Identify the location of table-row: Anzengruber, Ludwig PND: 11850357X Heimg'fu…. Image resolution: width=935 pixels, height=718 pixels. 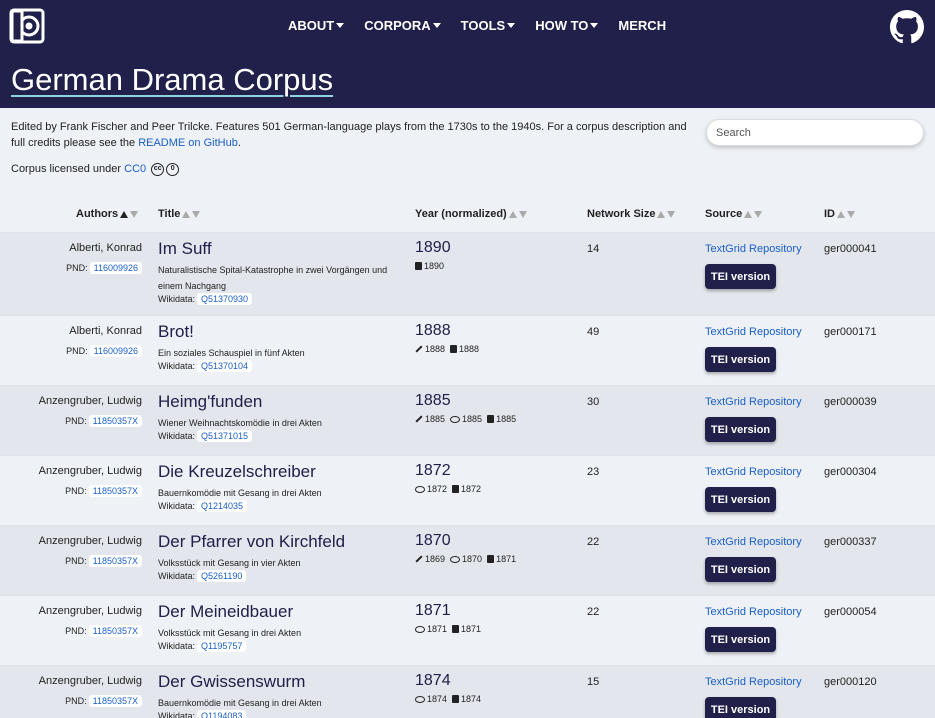
(467, 420).